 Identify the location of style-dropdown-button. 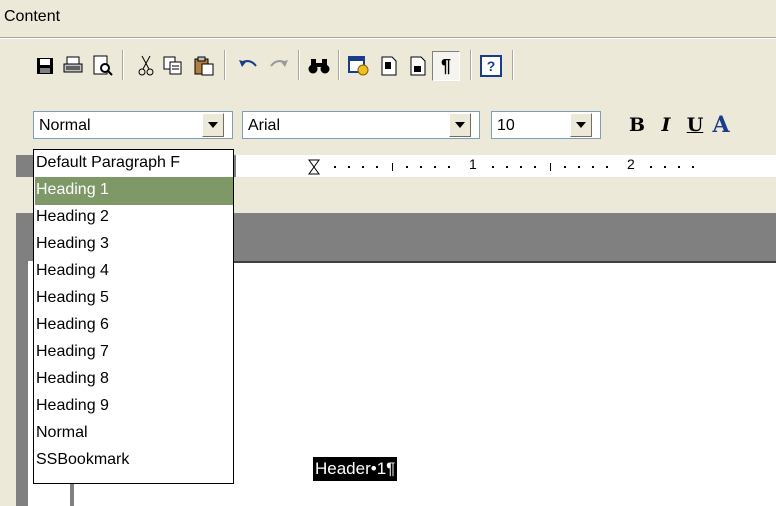
(213, 125).